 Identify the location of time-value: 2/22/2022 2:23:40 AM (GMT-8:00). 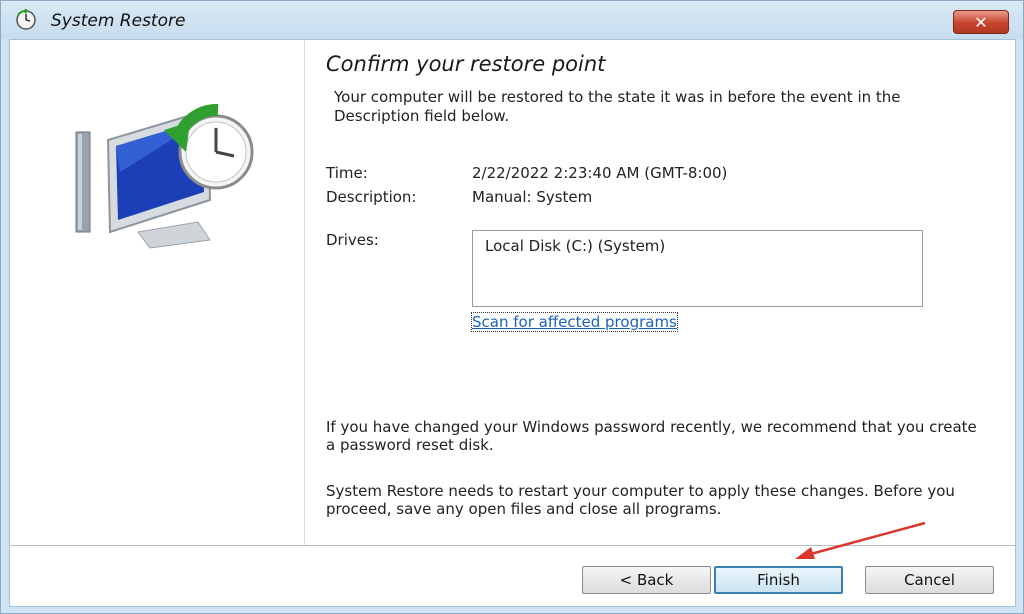
(600, 173).